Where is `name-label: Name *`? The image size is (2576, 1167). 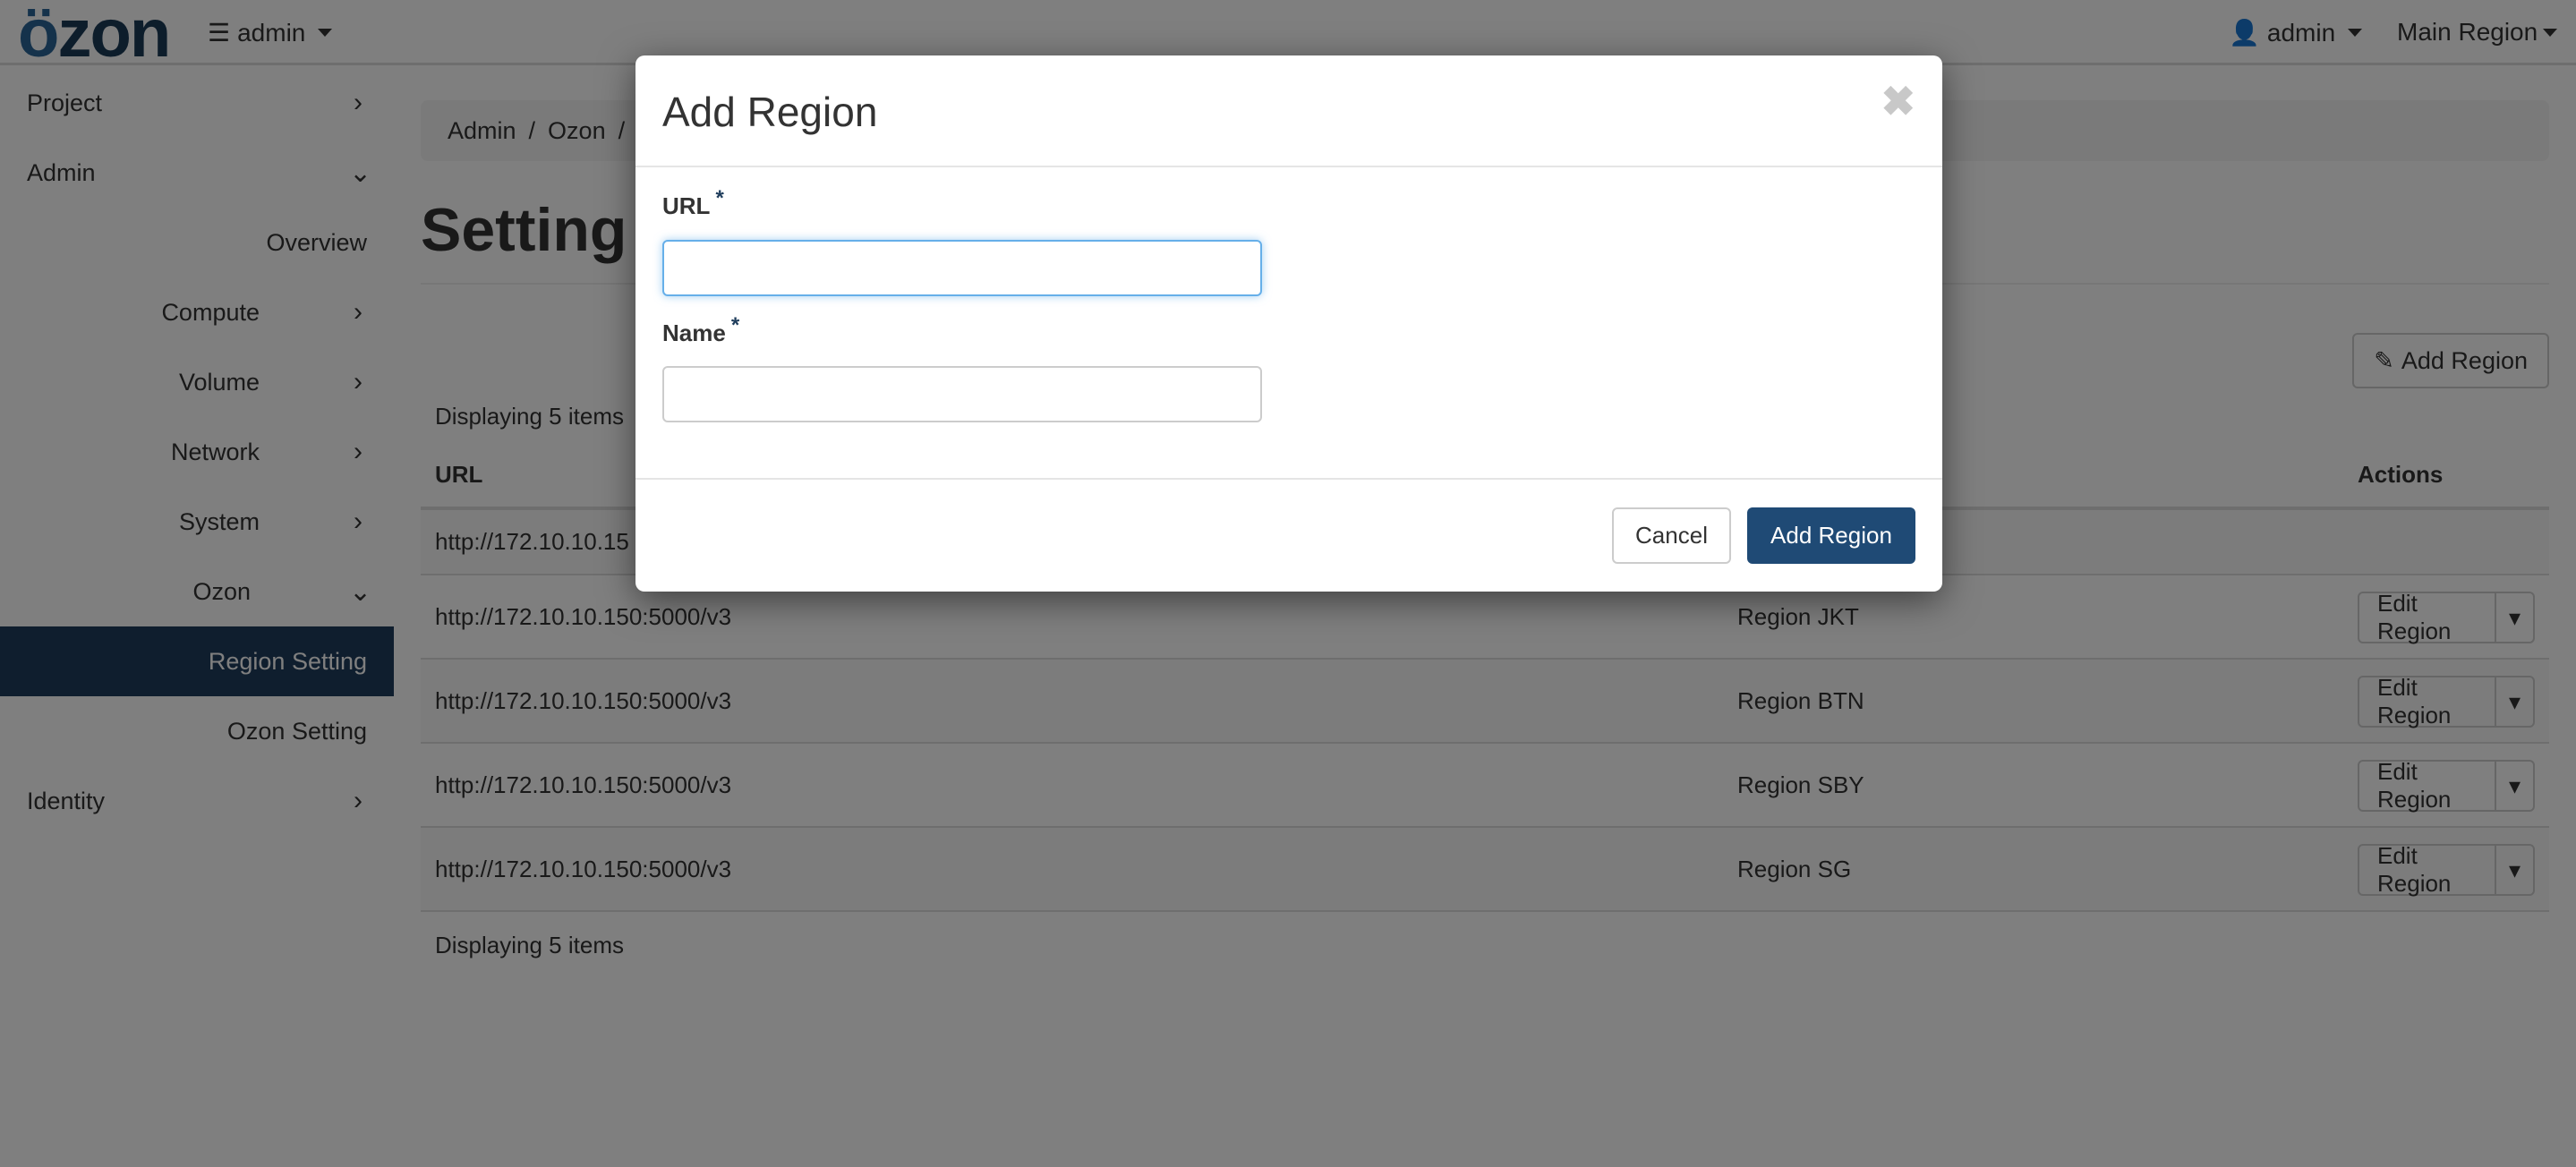
name-label: Name * is located at coordinates (701, 329).